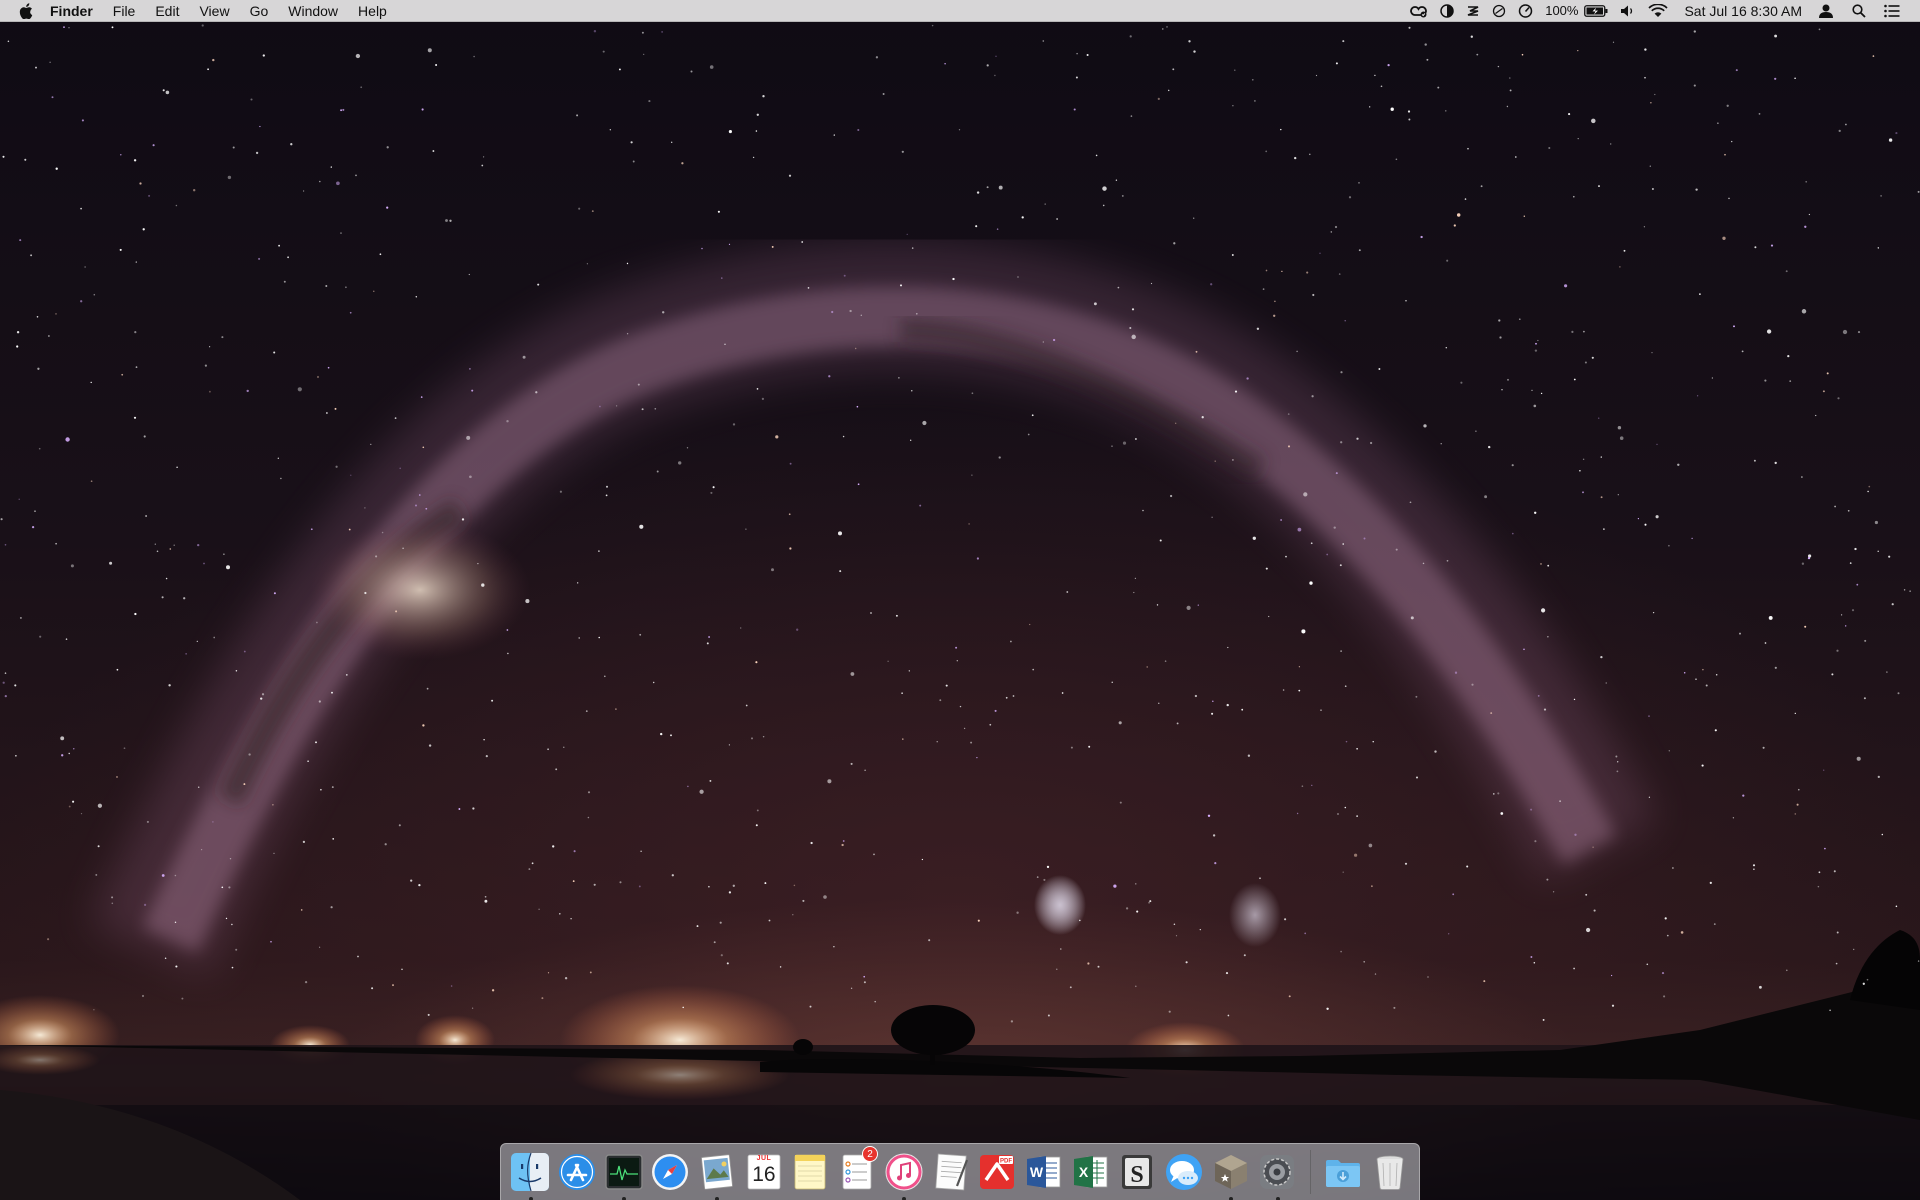 The image size is (1920, 1200). Describe the element at coordinates (372, 11) in the screenshot. I see `menu-help: Help` at that location.